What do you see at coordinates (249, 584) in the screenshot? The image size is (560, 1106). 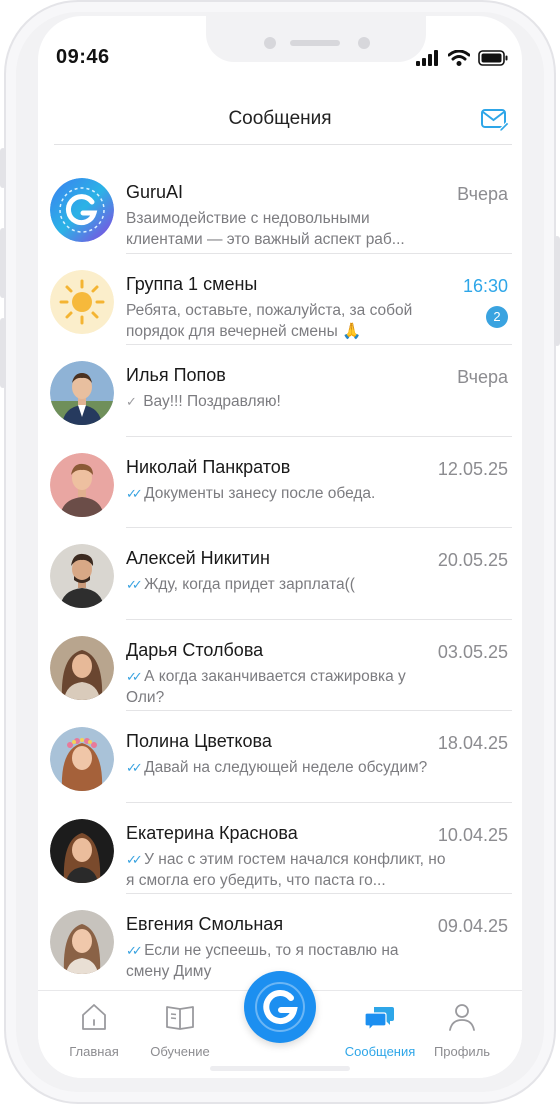 I see `preview-text: Жду, когда придет зарплата((` at bounding box center [249, 584].